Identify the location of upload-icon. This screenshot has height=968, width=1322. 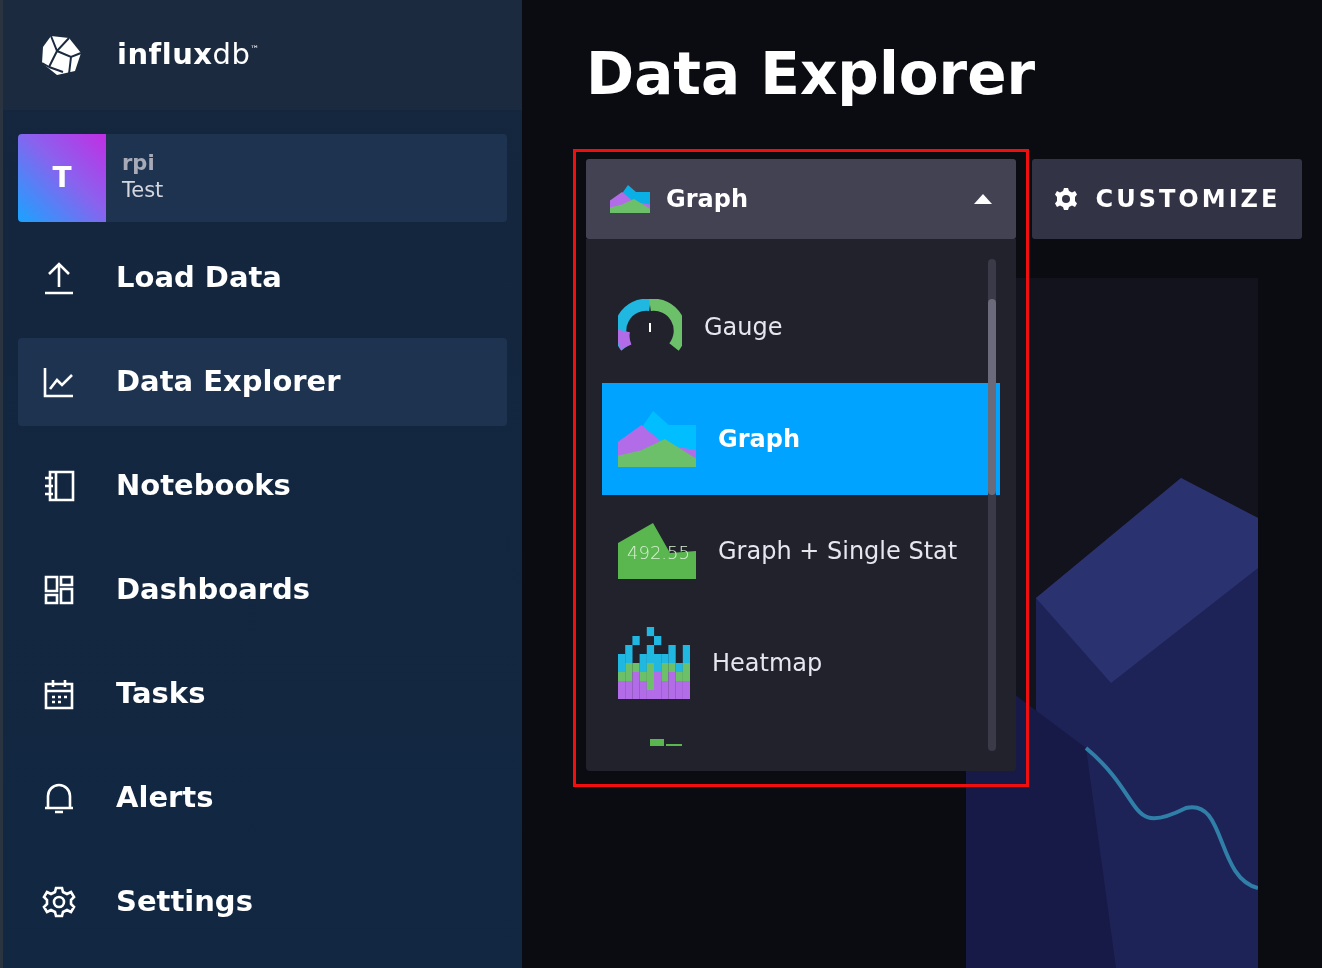
(59, 278).